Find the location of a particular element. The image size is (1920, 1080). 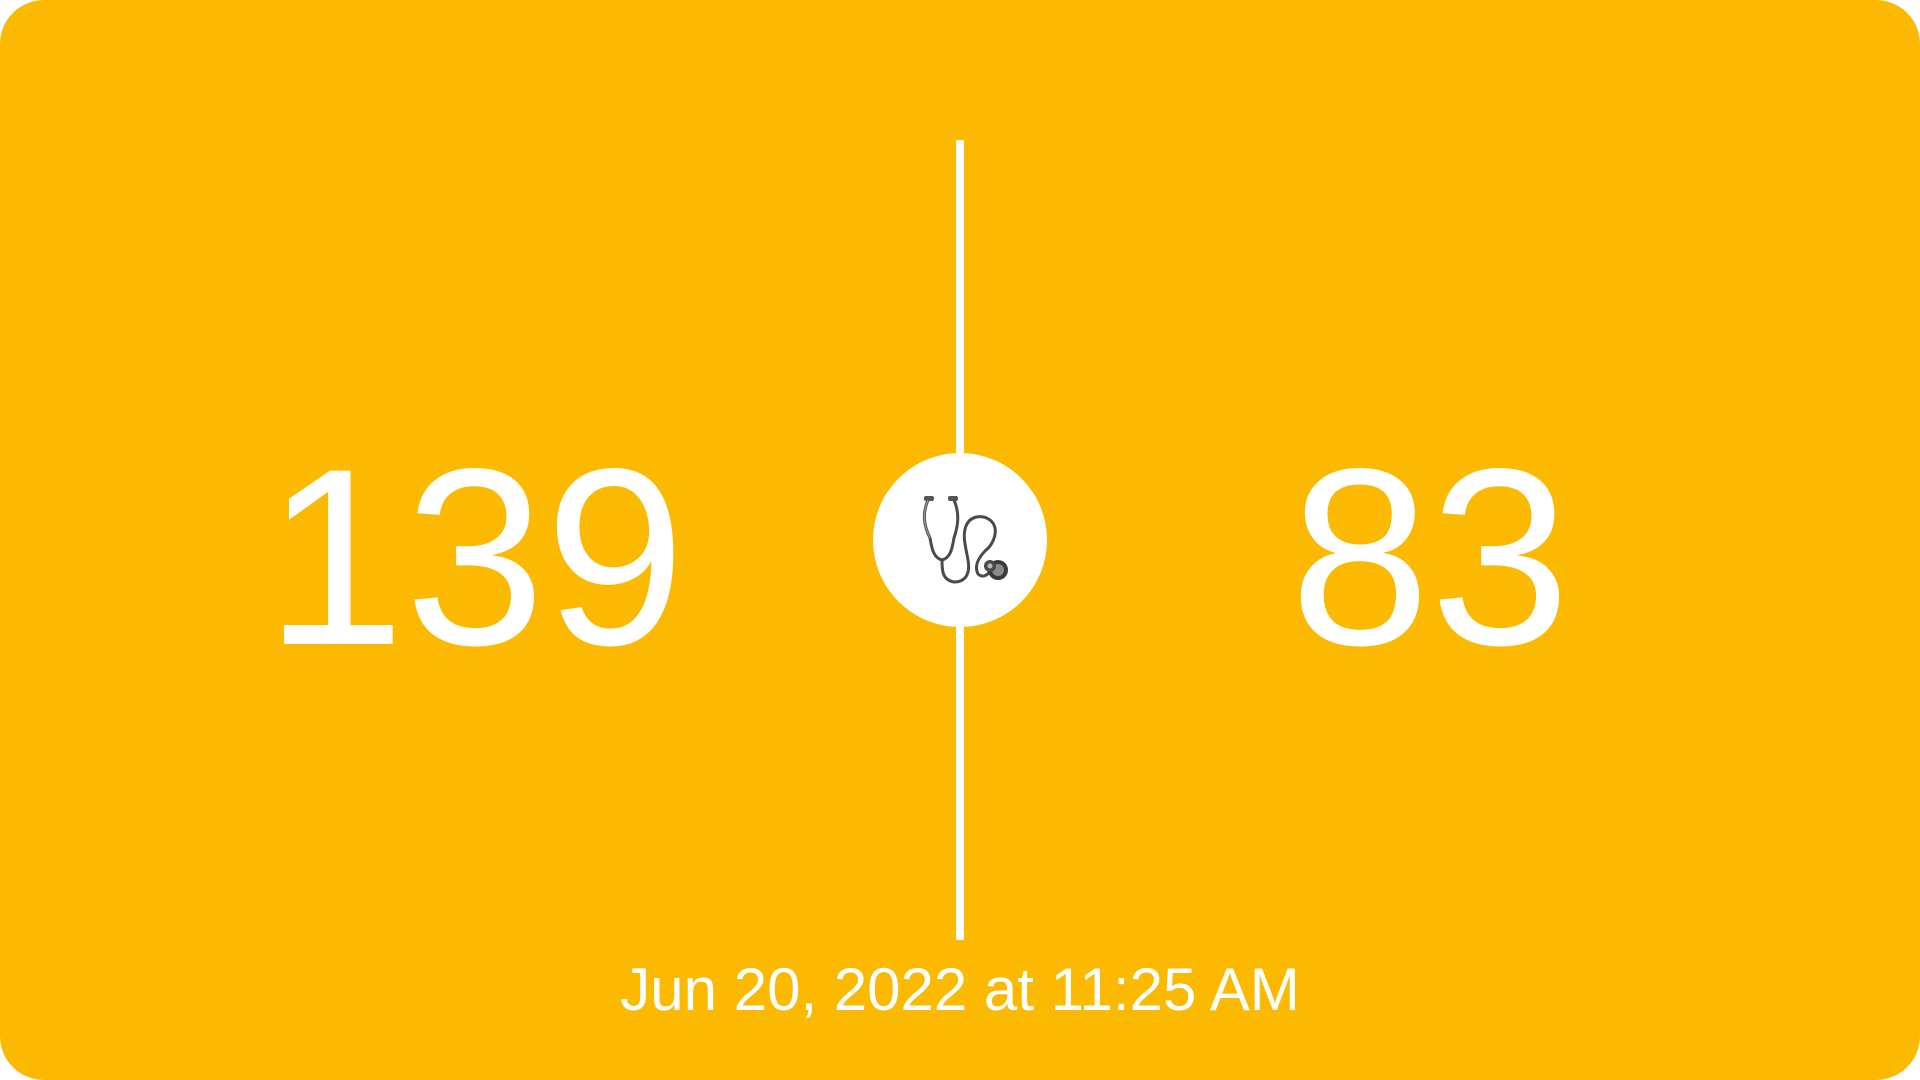

systolic-value: 139 is located at coordinates (475, 557).